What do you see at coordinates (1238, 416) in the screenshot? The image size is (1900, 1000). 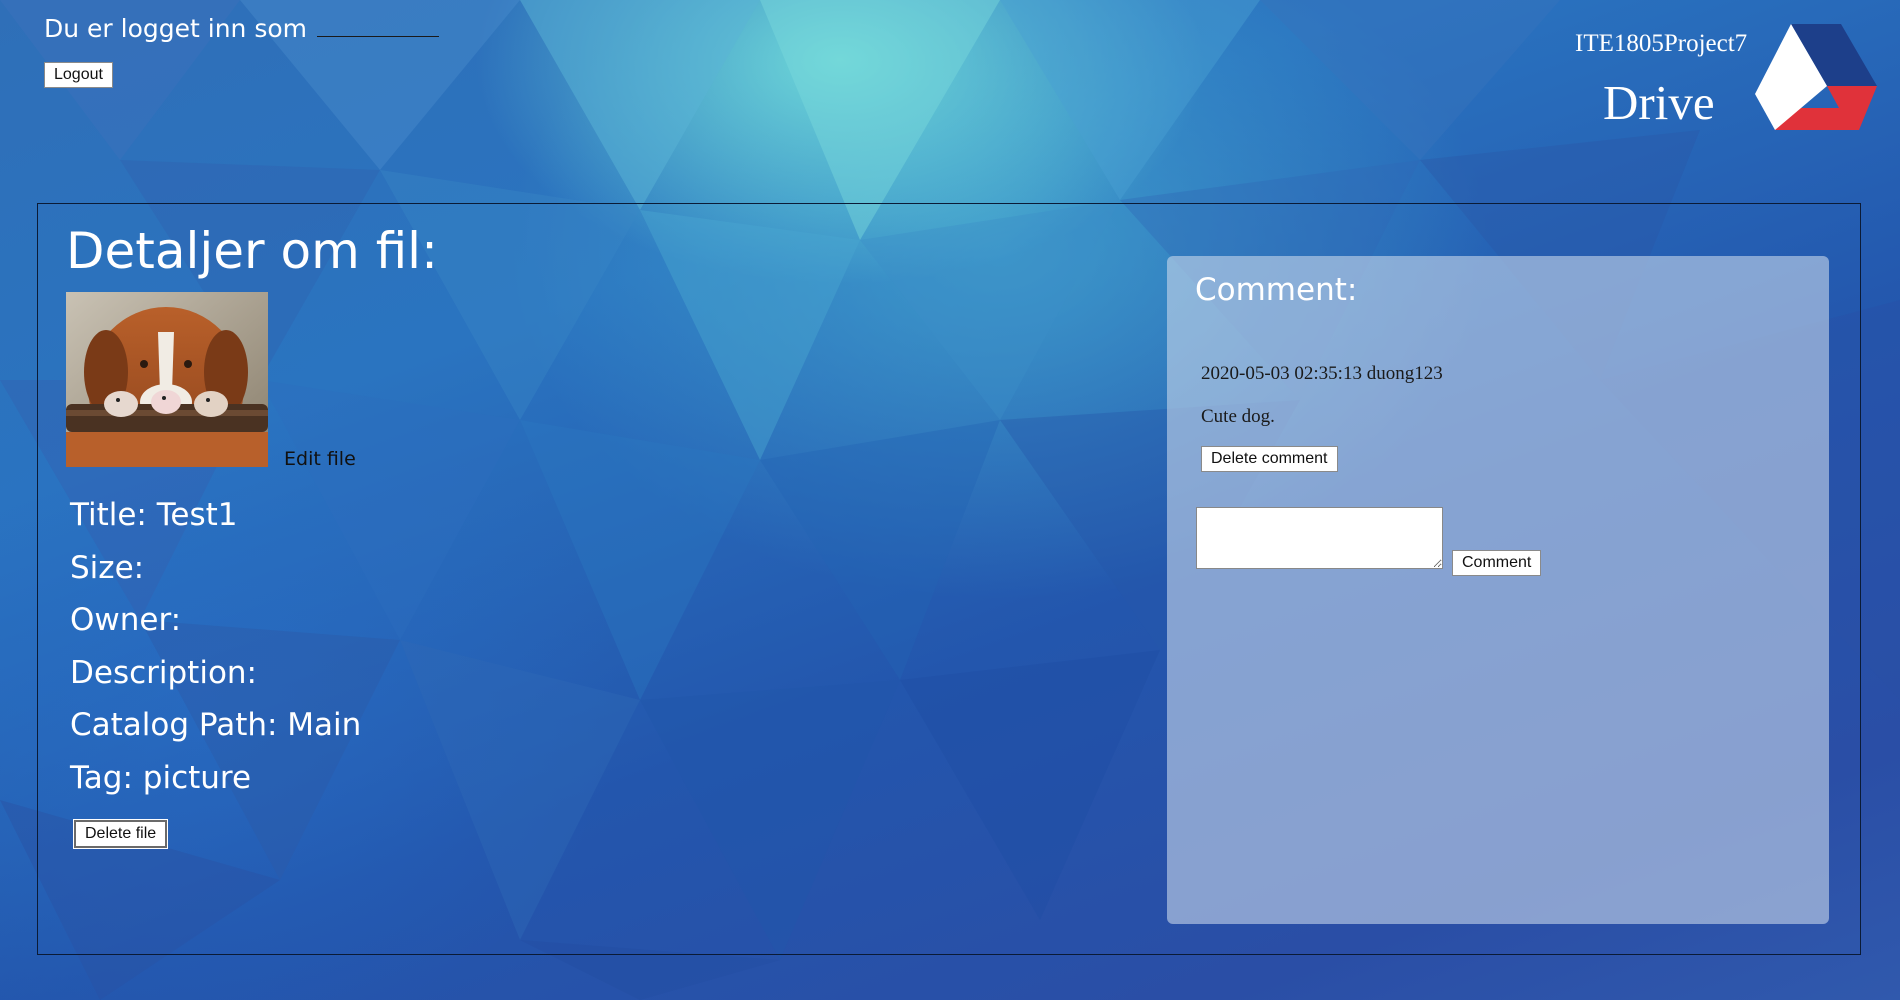 I see `comment-text: Cute dog.` at bounding box center [1238, 416].